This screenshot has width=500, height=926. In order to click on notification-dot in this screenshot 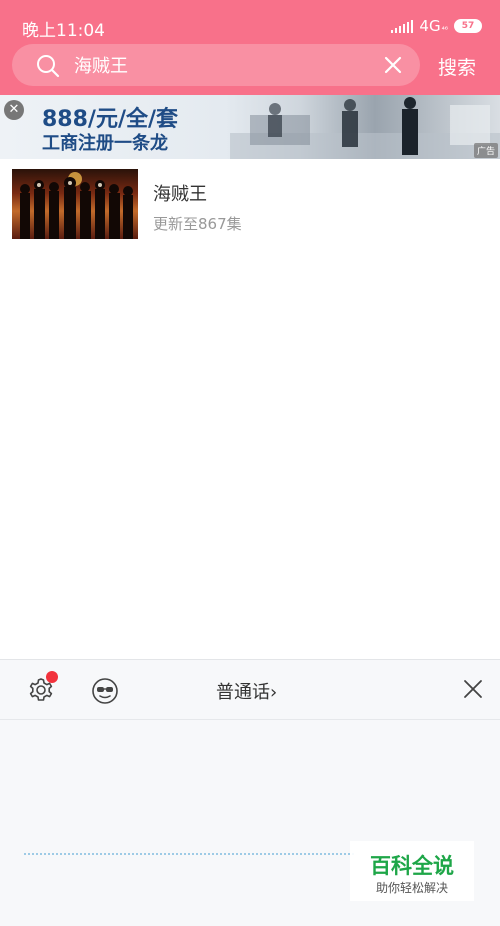, I will do `click(52, 677)`.